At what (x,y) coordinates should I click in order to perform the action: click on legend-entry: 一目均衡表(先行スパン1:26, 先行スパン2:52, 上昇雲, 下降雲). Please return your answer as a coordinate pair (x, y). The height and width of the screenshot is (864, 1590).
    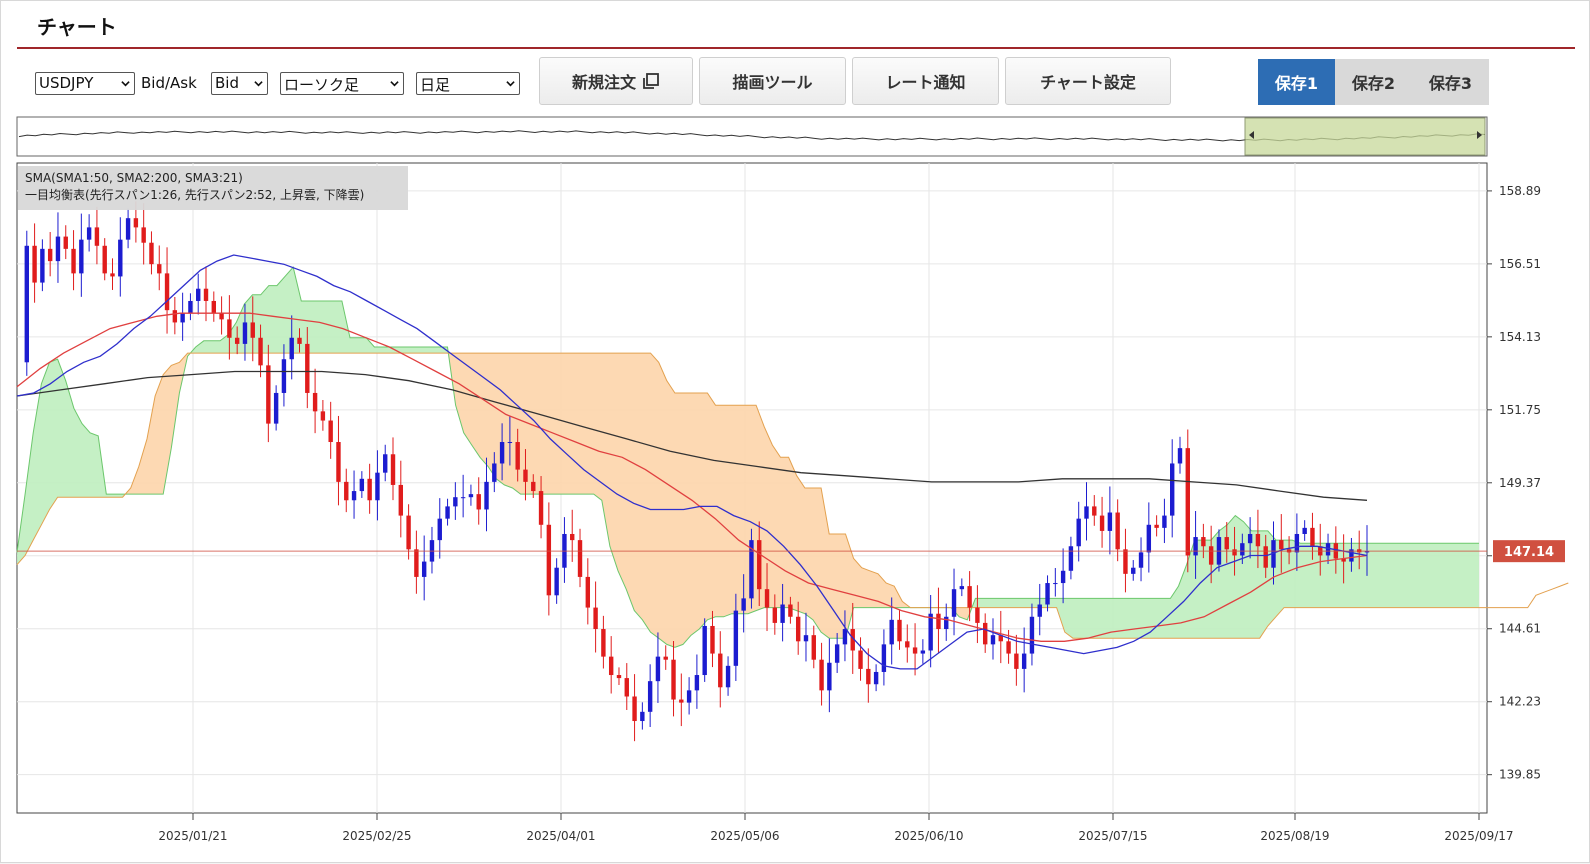
    Looking at the image, I should click on (194, 195).